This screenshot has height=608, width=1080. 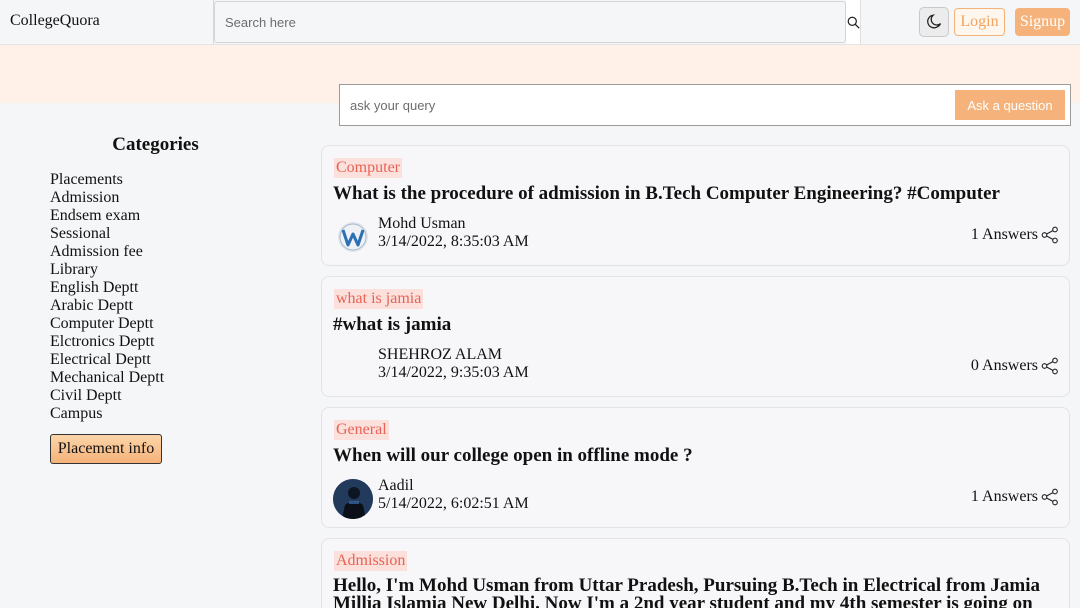 What do you see at coordinates (693, 325) in the screenshot?
I see `question-title: #what is jamia` at bounding box center [693, 325].